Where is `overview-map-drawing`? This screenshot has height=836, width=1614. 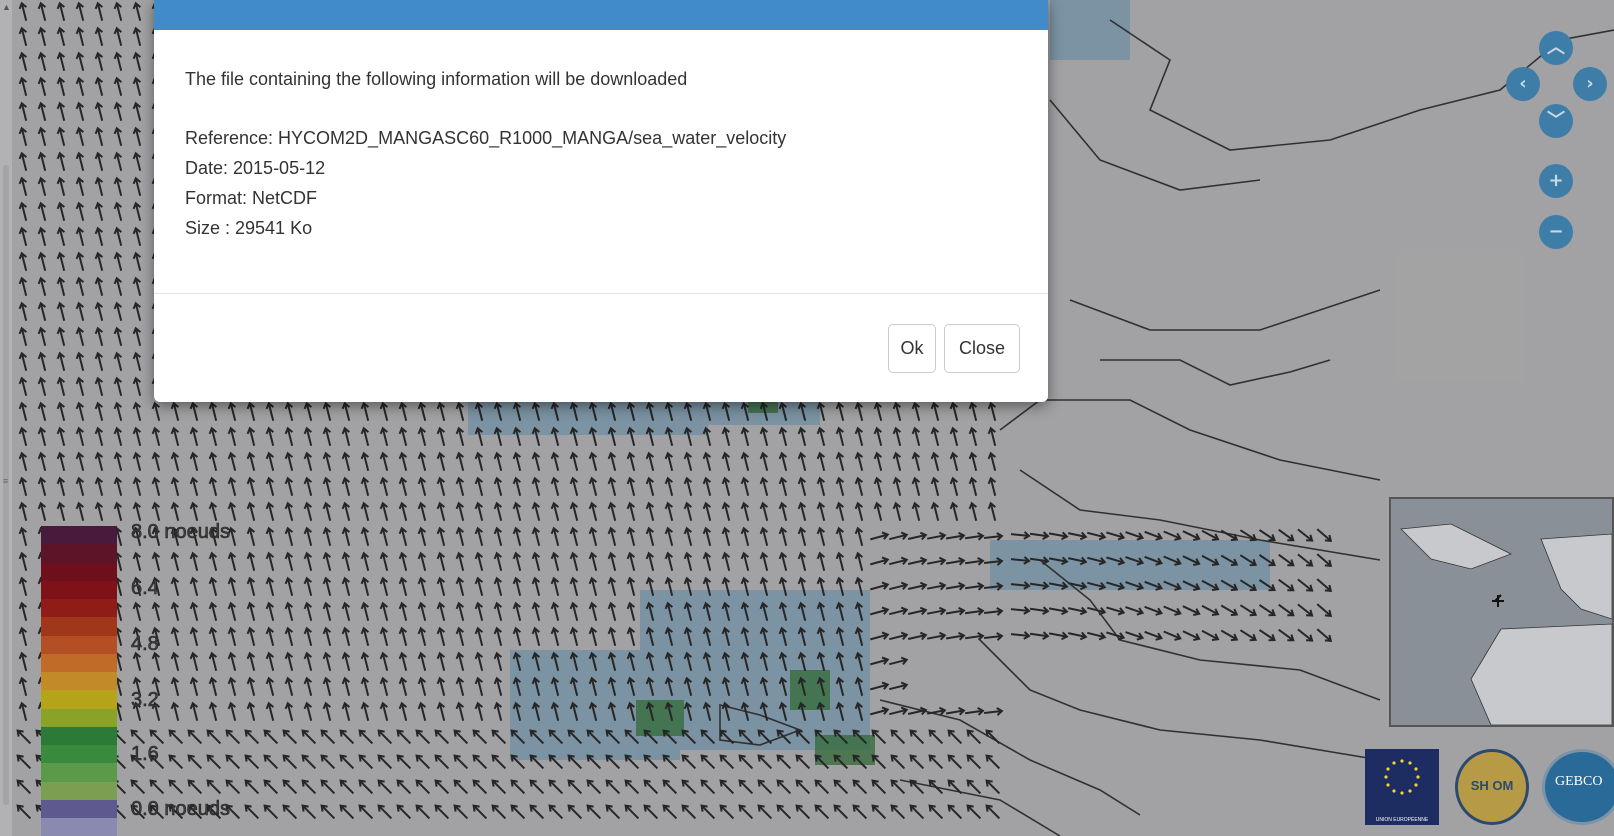 overview-map-drawing is located at coordinates (1506, 624).